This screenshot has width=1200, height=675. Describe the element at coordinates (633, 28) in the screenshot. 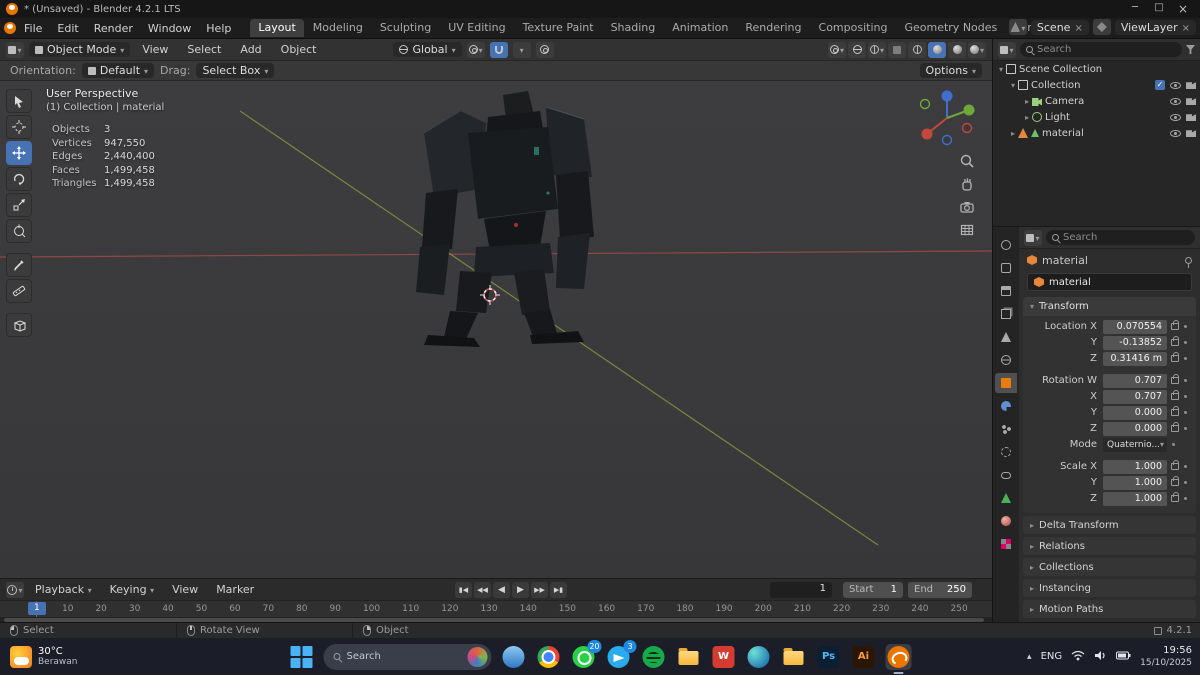

I see `workspace-tab-shading: Shading` at that location.